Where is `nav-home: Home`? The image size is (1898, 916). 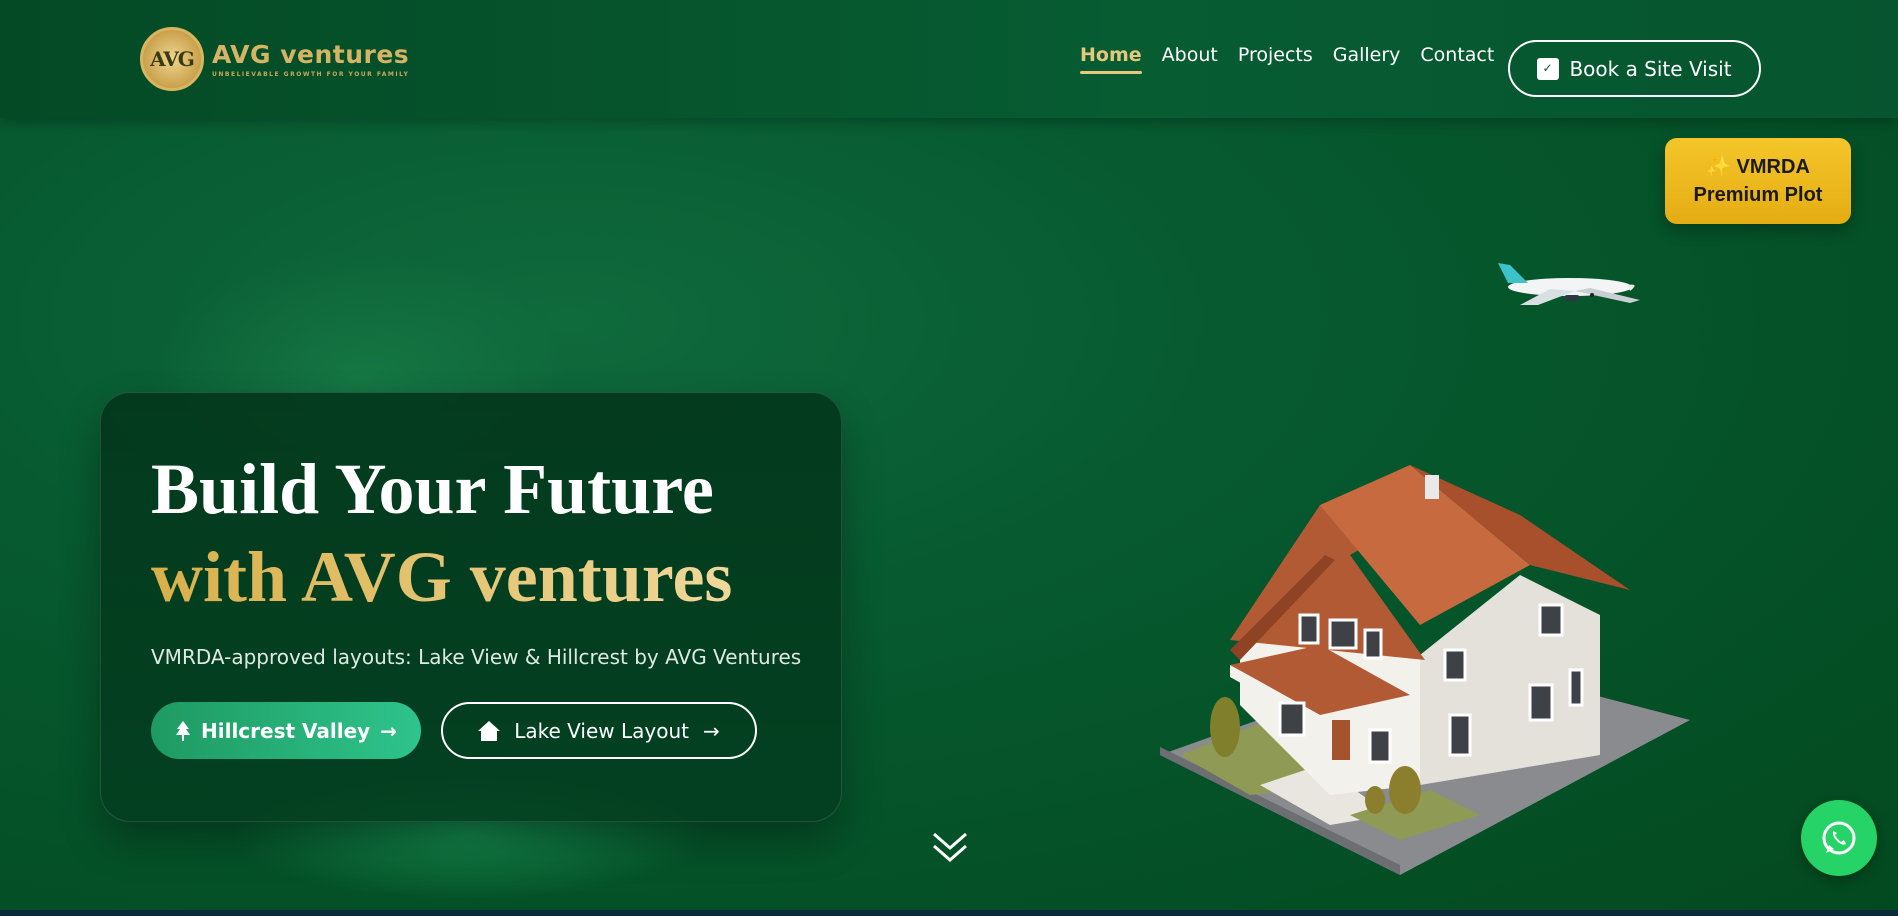 nav-home: Home is located at coordinates (1111, 59).